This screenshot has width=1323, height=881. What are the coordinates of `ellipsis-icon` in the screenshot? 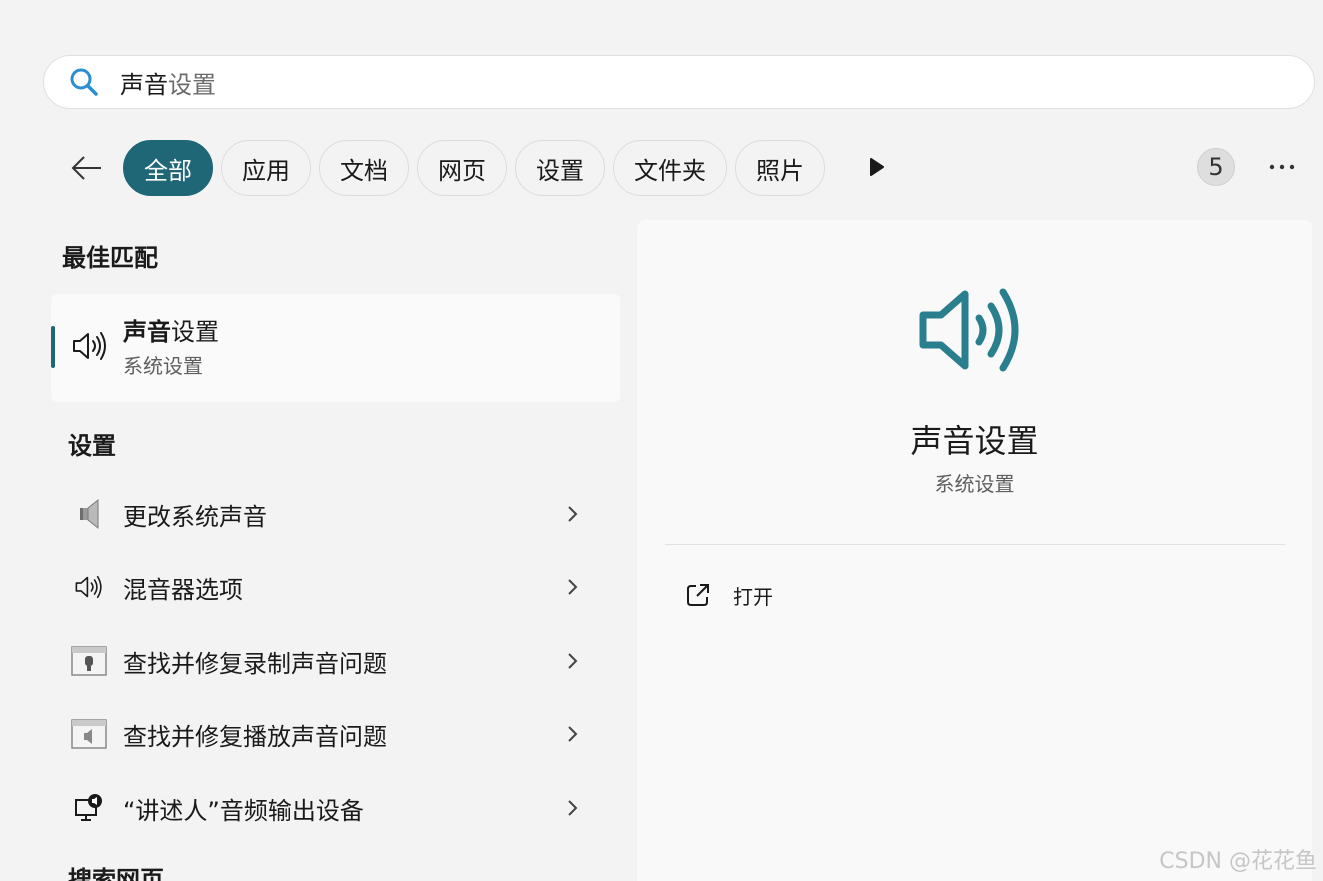 It's located at (1282, 167).